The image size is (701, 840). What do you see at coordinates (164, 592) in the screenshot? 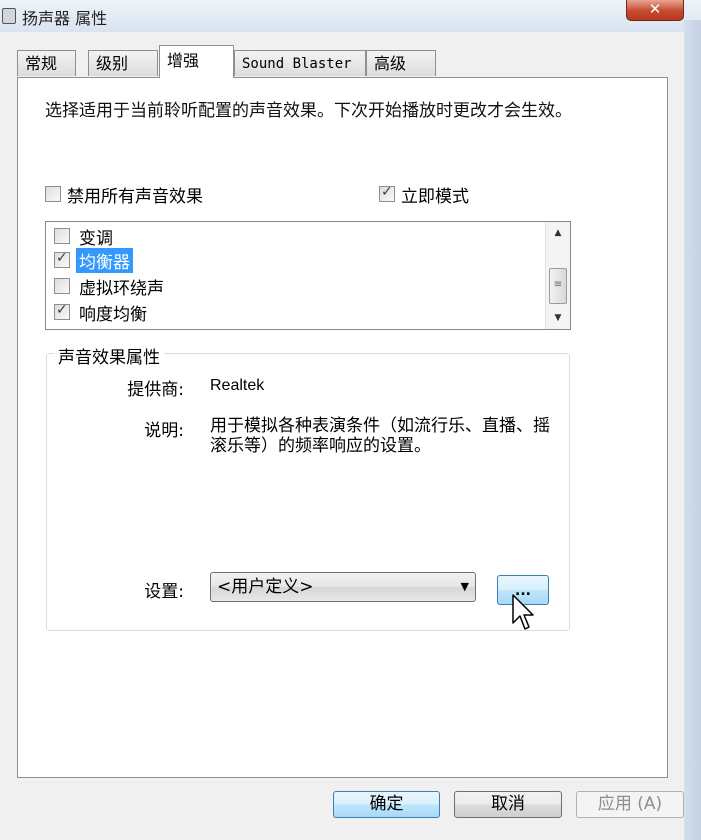
I see `setting-label: 设置:` at bounding box center [164, 592].